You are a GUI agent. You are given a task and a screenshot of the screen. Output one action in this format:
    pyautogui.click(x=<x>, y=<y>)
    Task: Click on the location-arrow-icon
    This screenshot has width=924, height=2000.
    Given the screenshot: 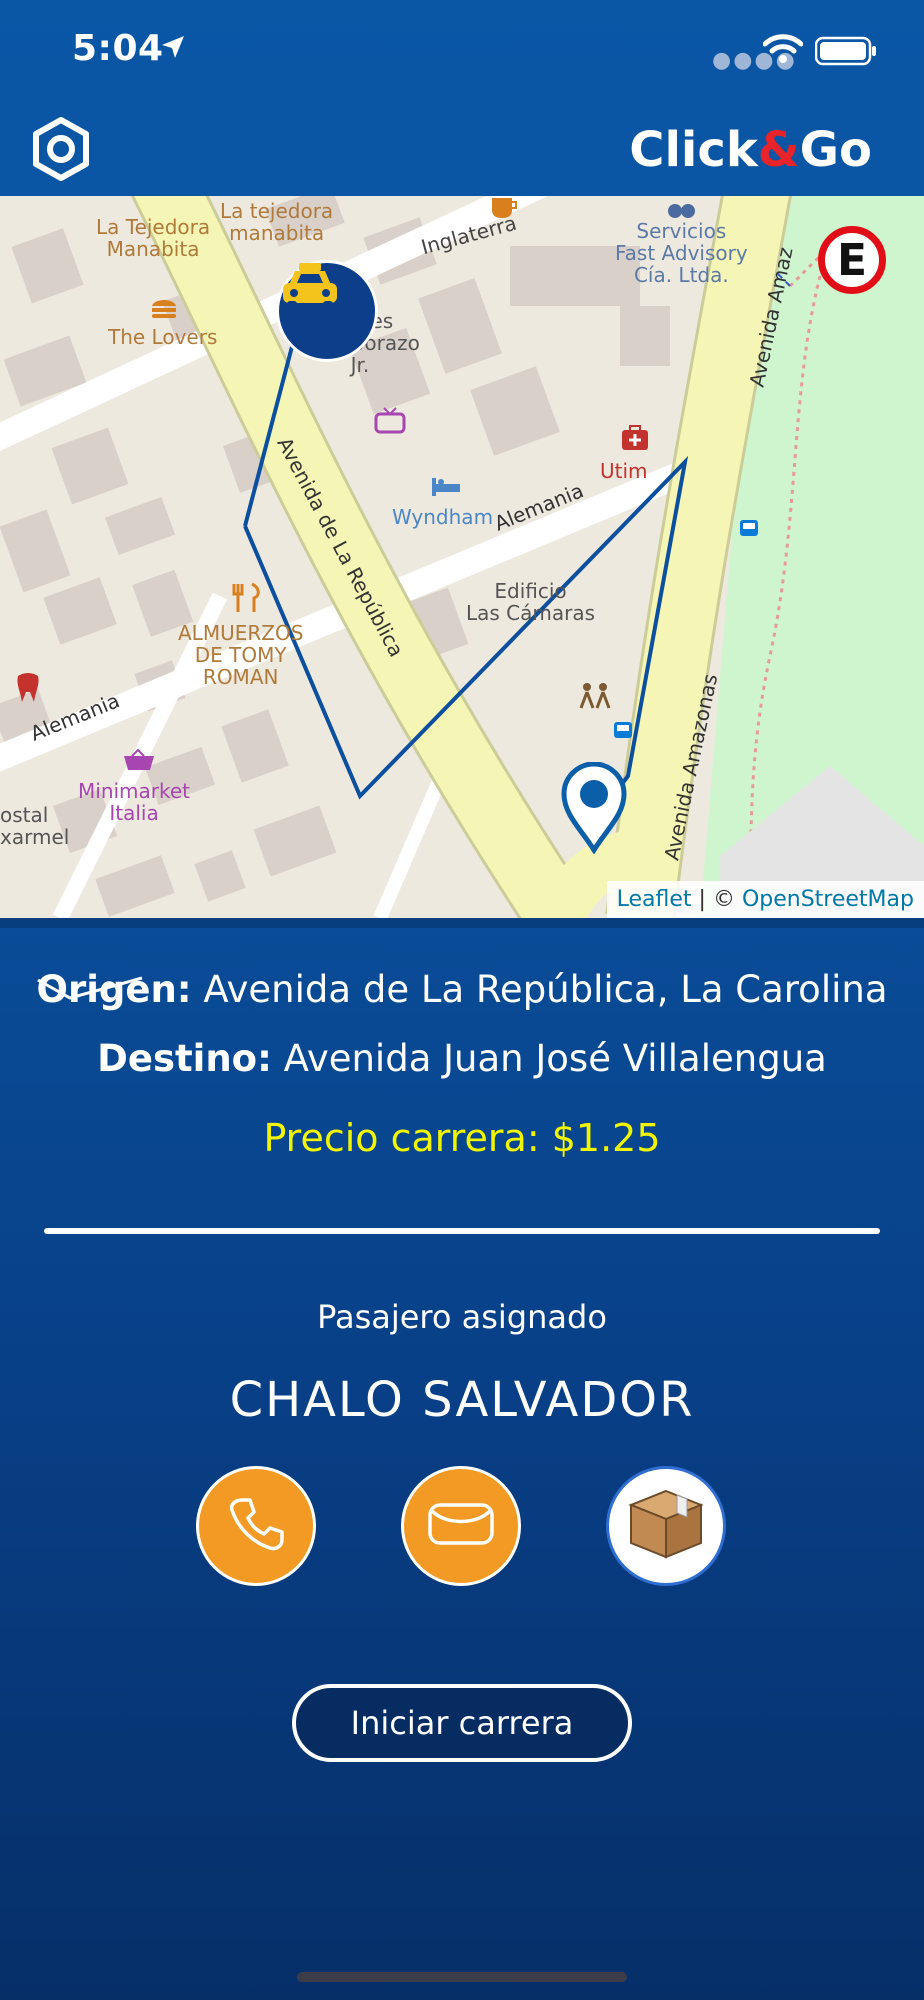 What is the action you would take?
    pyautogui.click(x=173, y=49)
    